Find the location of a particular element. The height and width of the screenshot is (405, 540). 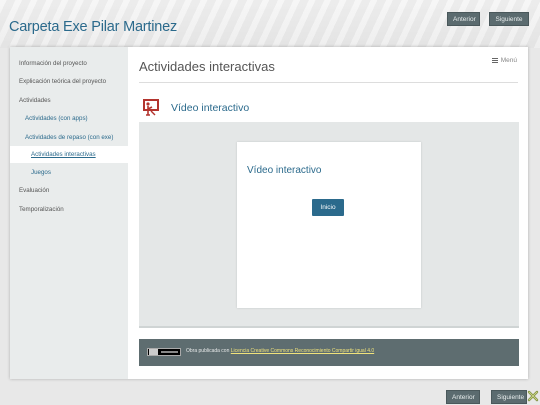

interactive-video-title: Vídeo interactivo is located at coordinates (284, 170).